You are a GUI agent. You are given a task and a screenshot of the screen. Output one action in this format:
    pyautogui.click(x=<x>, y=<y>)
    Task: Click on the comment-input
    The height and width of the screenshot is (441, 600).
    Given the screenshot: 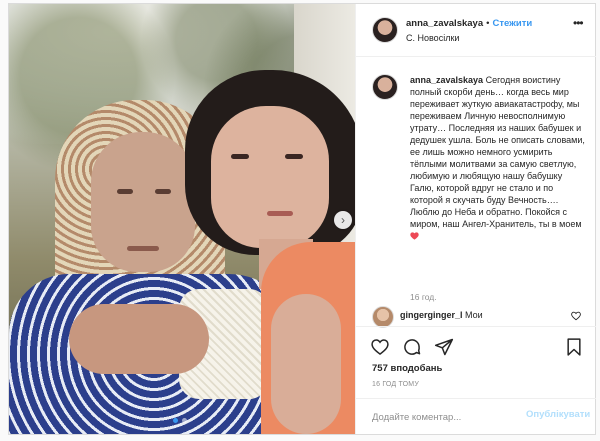 What is the action you would take?
    pyautogui.click(x=447, y=417)
    